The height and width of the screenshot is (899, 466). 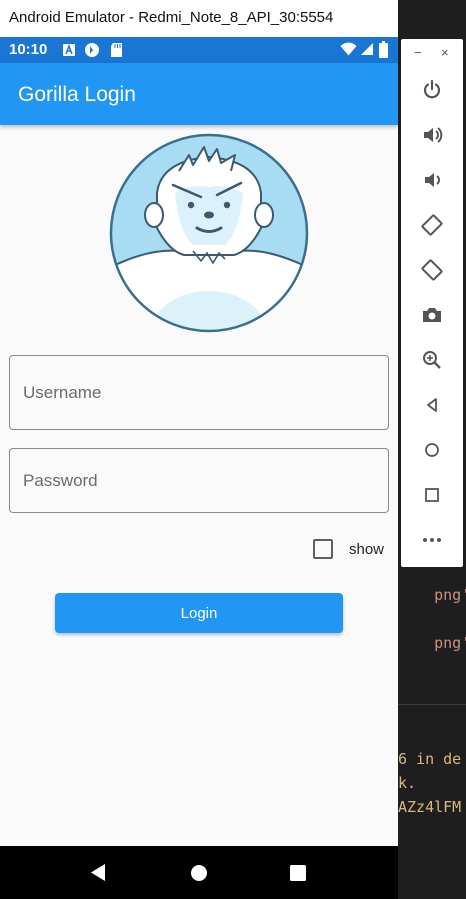 I want to click on camera-icon, so click(x=432, y=315).